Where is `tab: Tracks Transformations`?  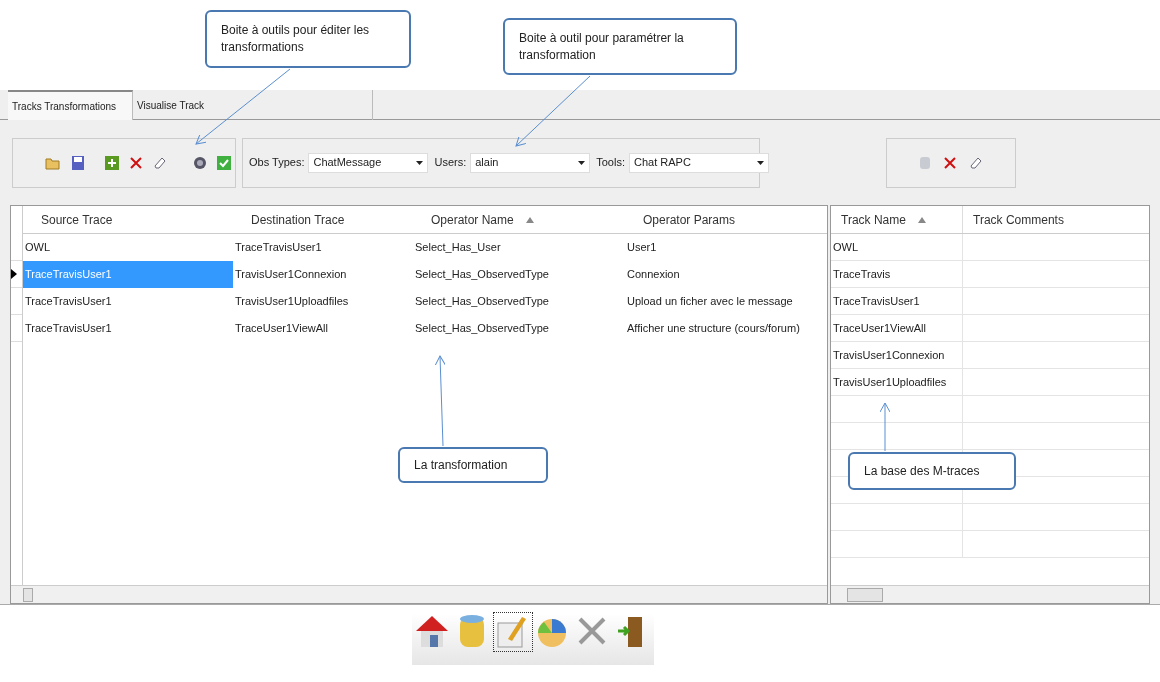
tab: Tracks Transformations is located at coordinates (70, 105).